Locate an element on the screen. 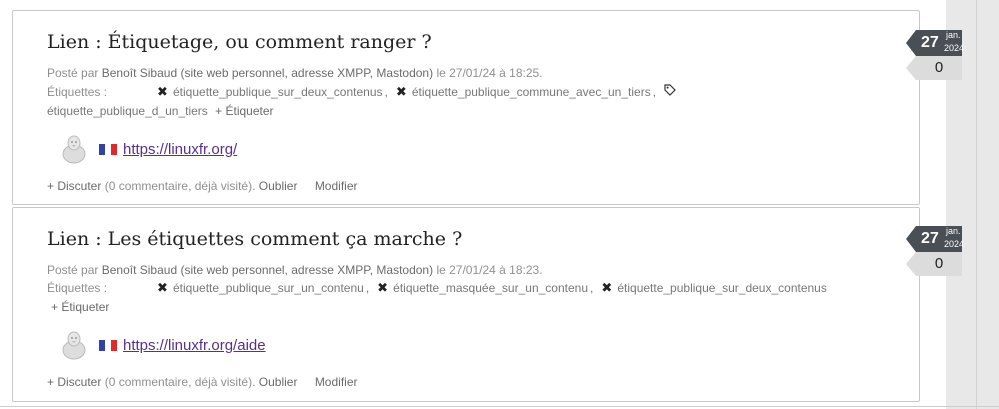  link-row: https://linuxfr.org/ is located at coordinates (149, 149).